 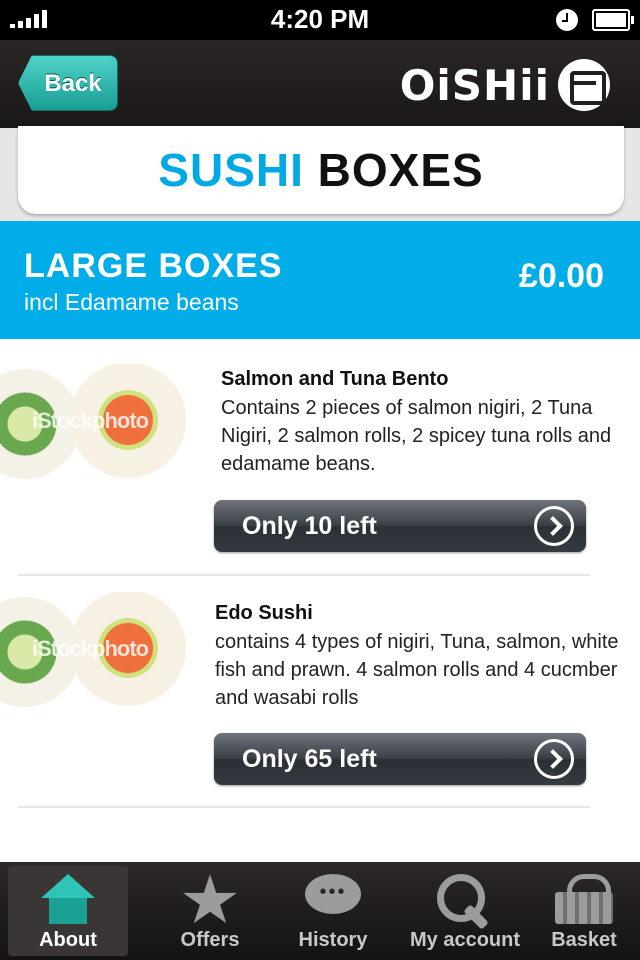 What do you see at coordinates (400, 526) in the screenshot?
I see `stock-button: Only 10 left` at bounding box center [400, 526].